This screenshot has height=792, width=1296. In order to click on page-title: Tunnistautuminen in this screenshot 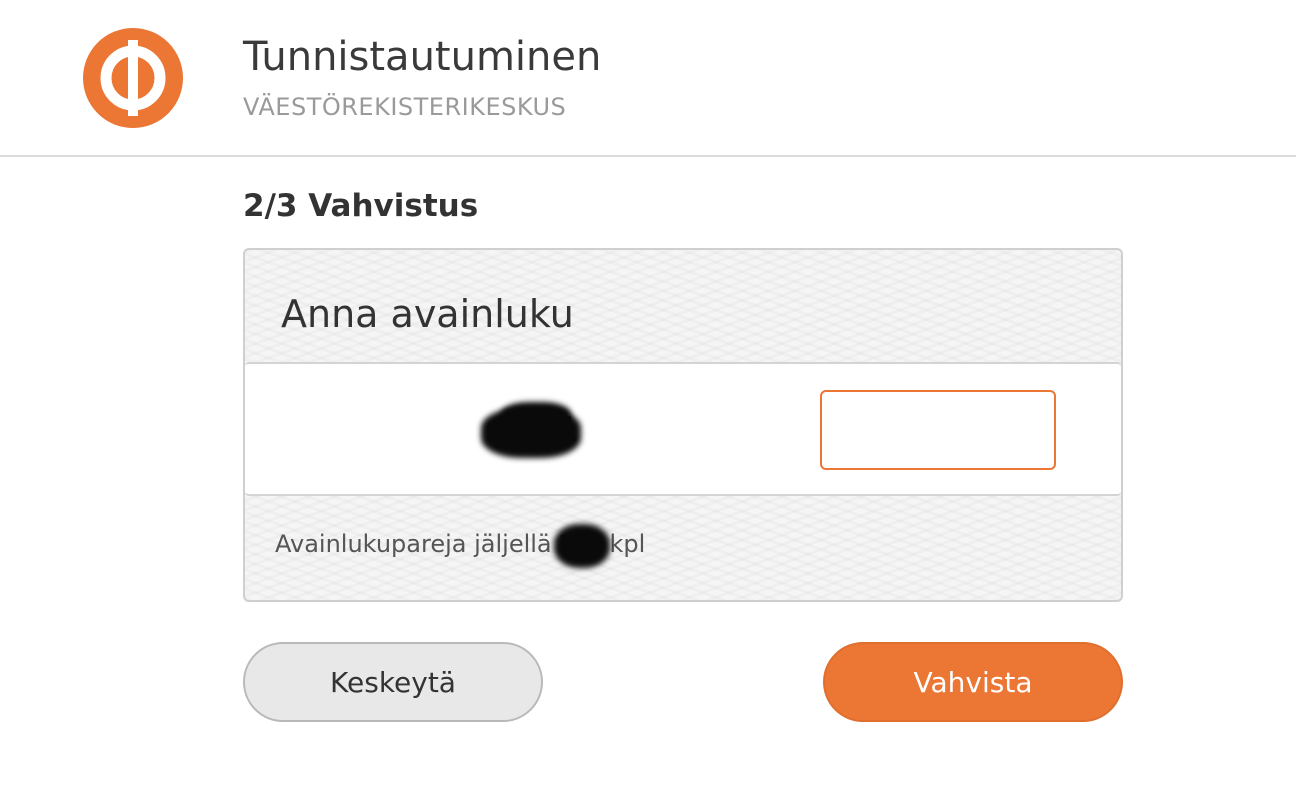, I will do `click(422, 57)`.